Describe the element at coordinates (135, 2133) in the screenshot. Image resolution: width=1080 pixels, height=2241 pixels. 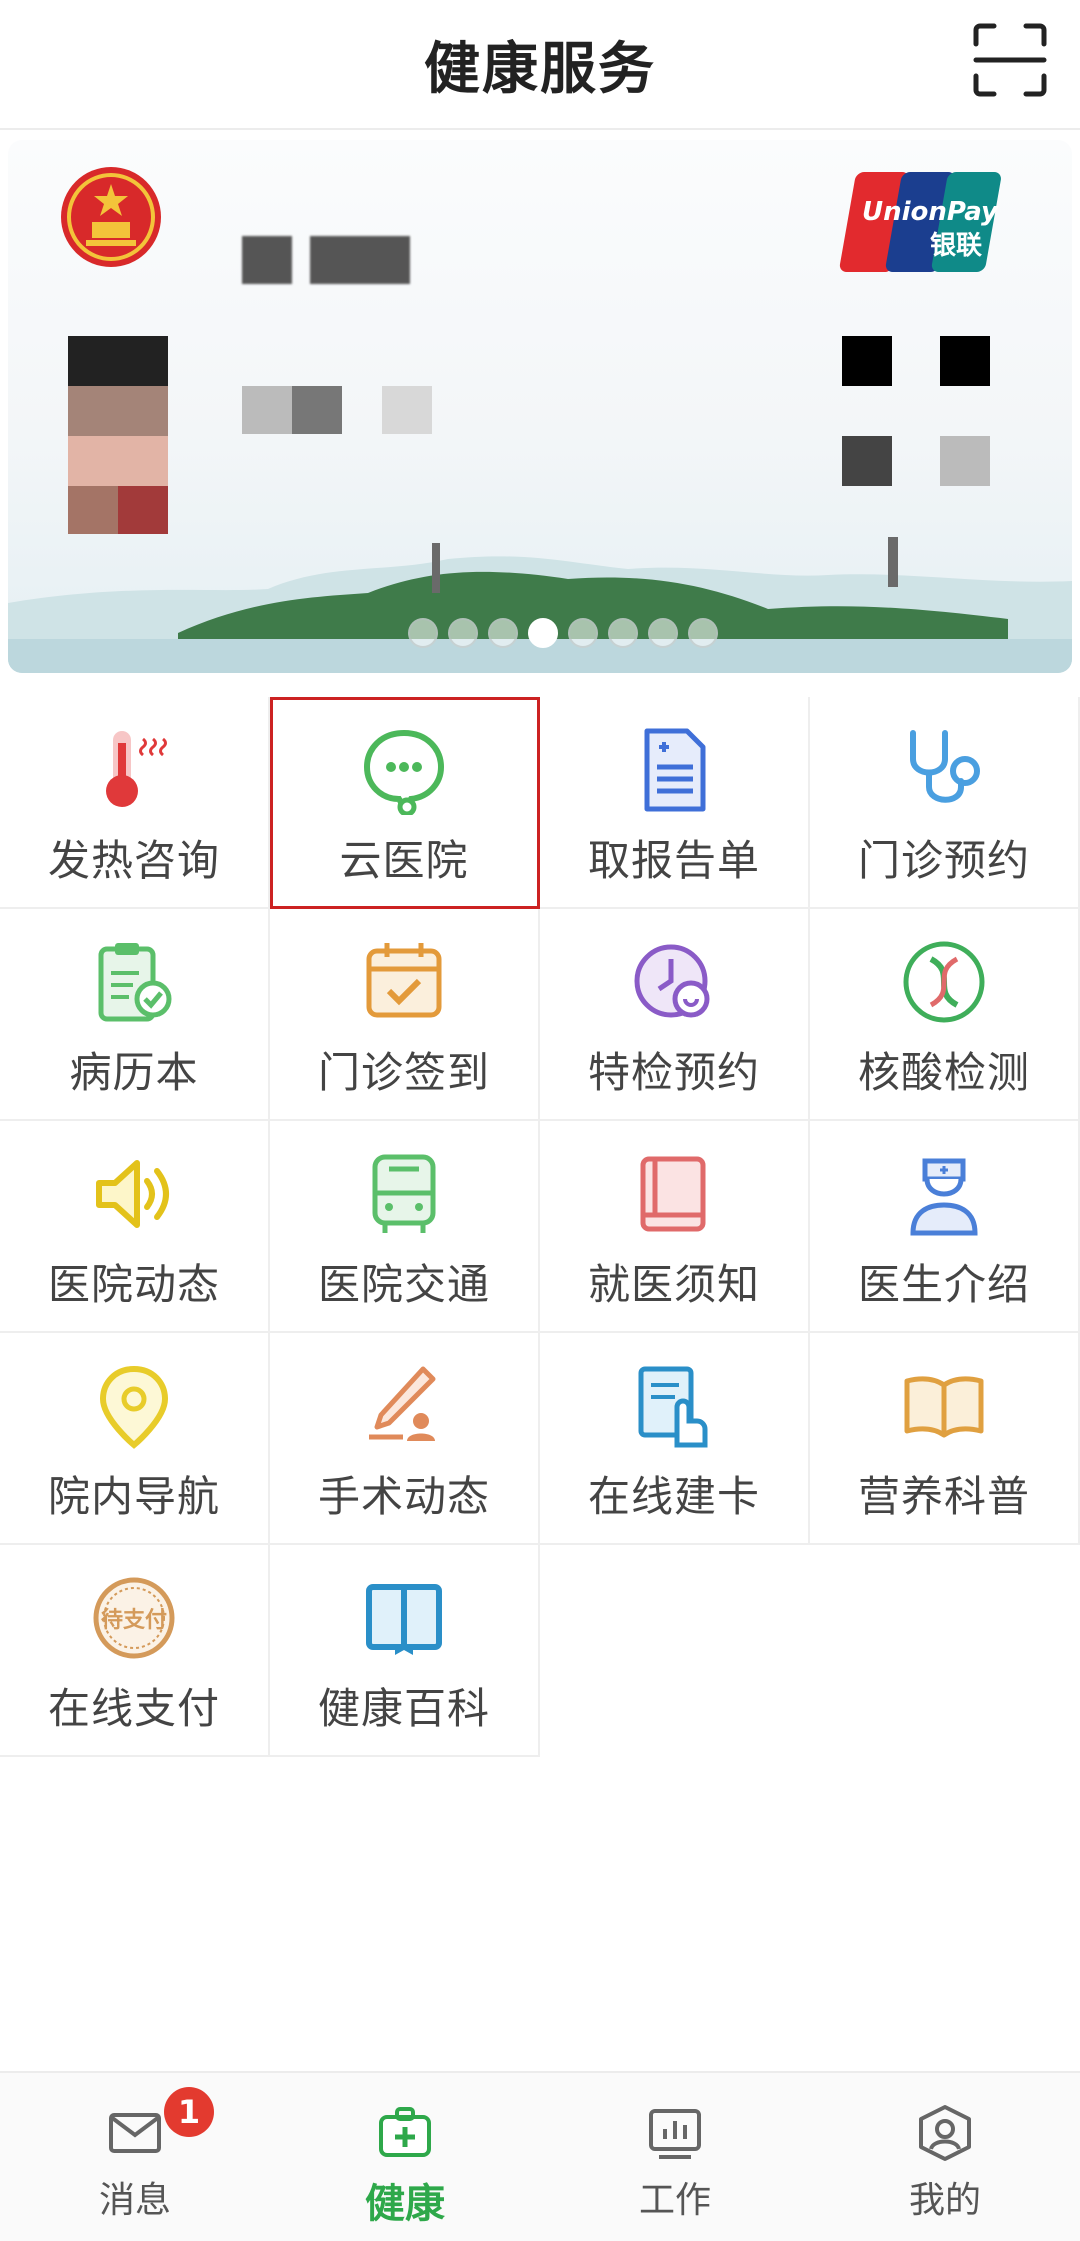
I see `mail-icon` at that location.